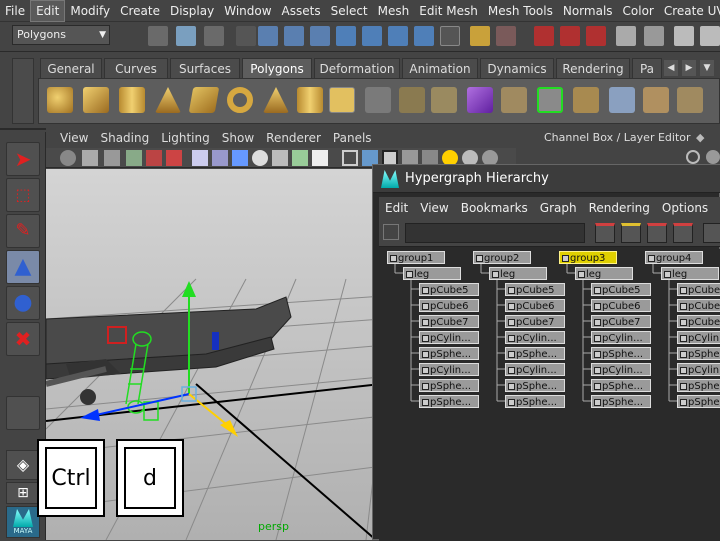  Describe the element at coordinates (132, 100) in the screenshot. I see `poly-cylinder-icon` at that location.